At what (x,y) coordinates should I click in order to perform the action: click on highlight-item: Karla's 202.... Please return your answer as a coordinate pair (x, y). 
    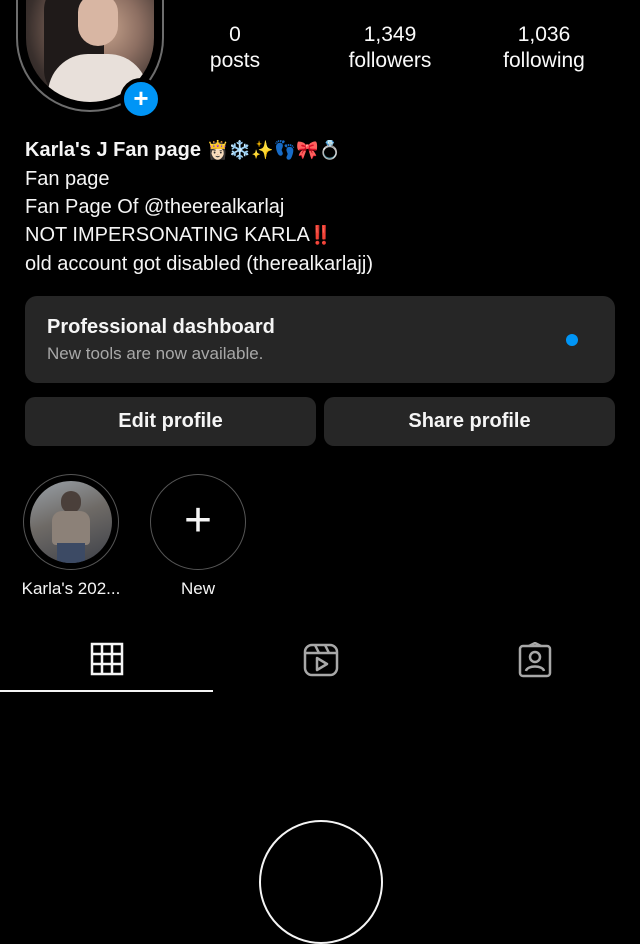
    Looking at the image, I should click on (71, 536).